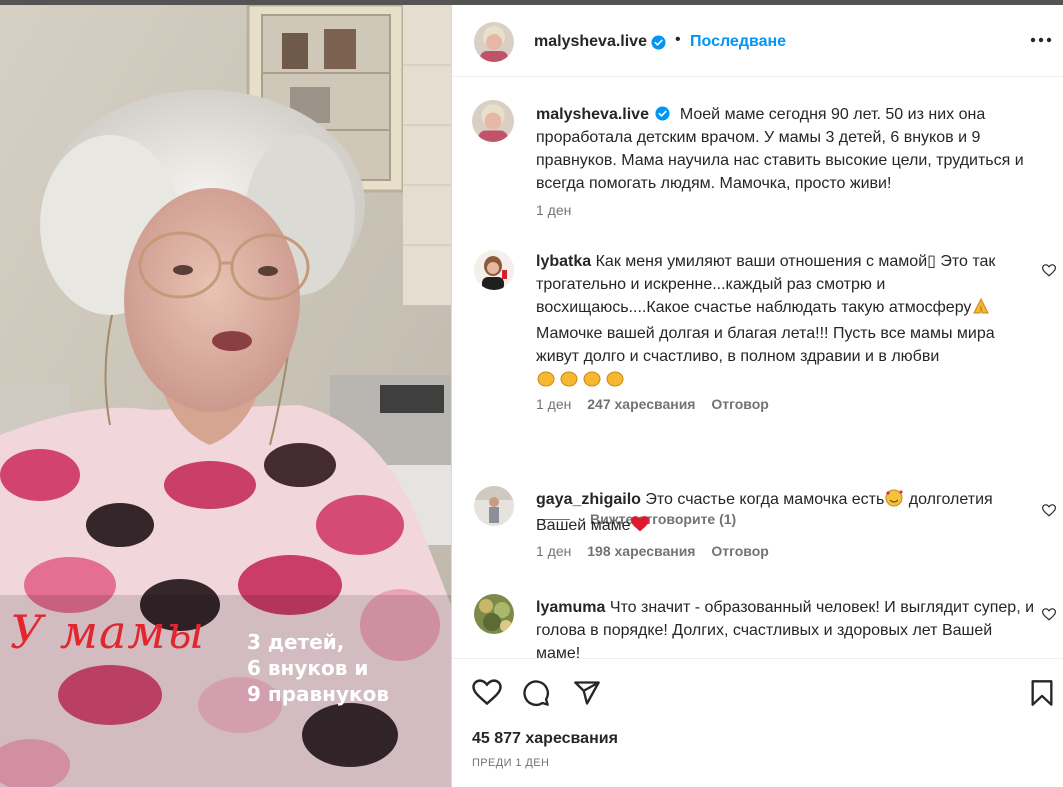  What do you see at coordinates (587, 693) in the screenshot?
I see `share-icon` at bounding box center [587, 693].